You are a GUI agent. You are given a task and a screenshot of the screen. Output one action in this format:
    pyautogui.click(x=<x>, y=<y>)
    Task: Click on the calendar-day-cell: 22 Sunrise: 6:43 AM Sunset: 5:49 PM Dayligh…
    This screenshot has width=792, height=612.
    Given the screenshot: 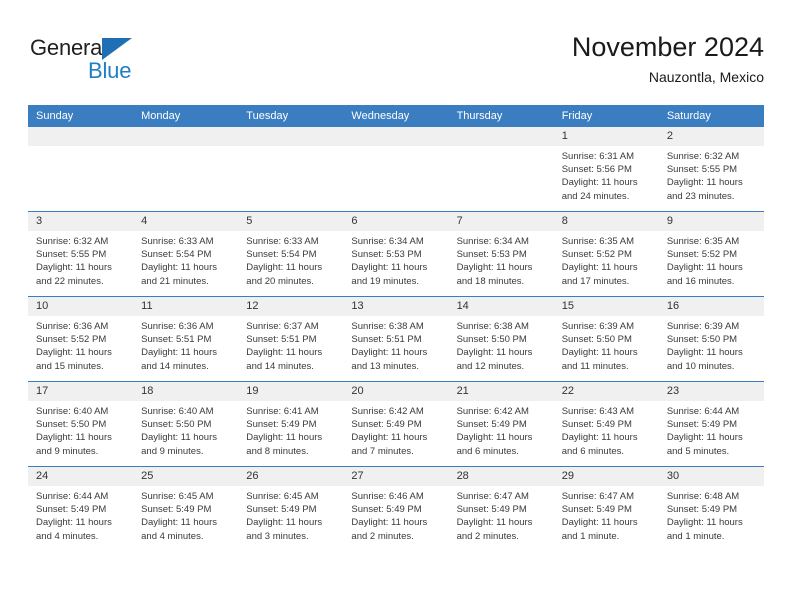 What is the action you would take?
    pyautogui.click(x=606, y=424)
    